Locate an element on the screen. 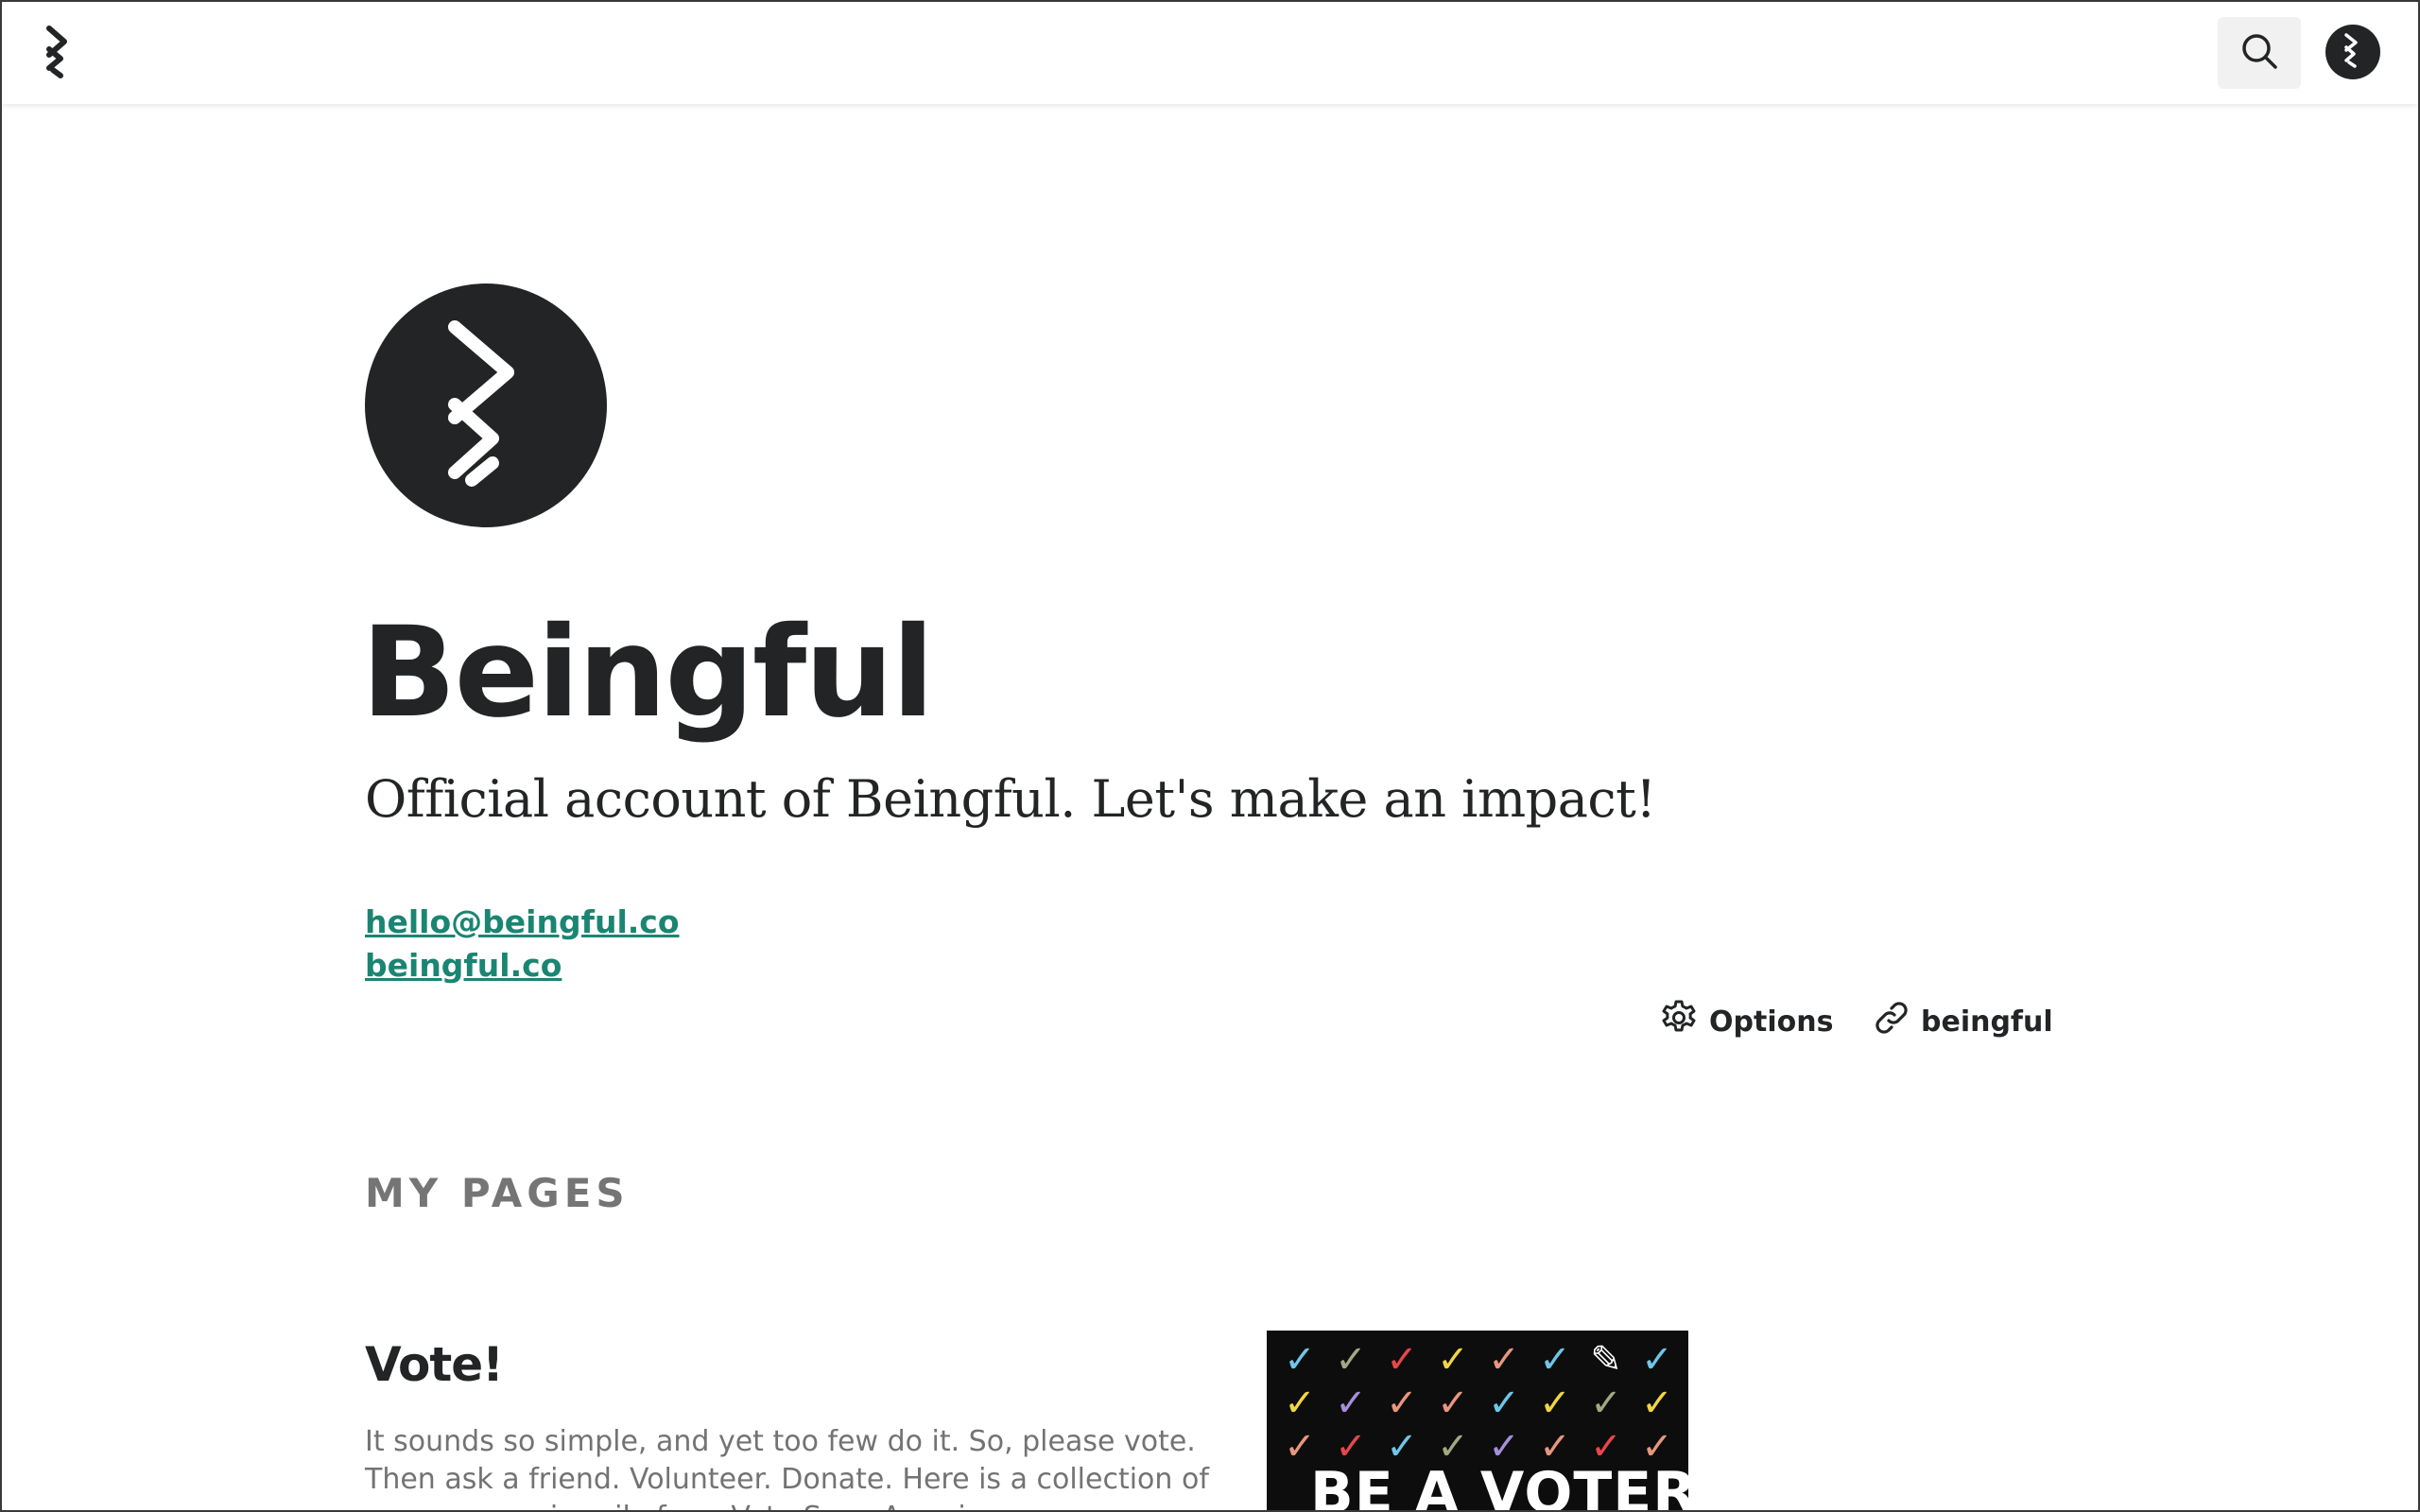 This screenshot has height=1512, width=2420. profile-avatar is located at coordinates (486, 405).